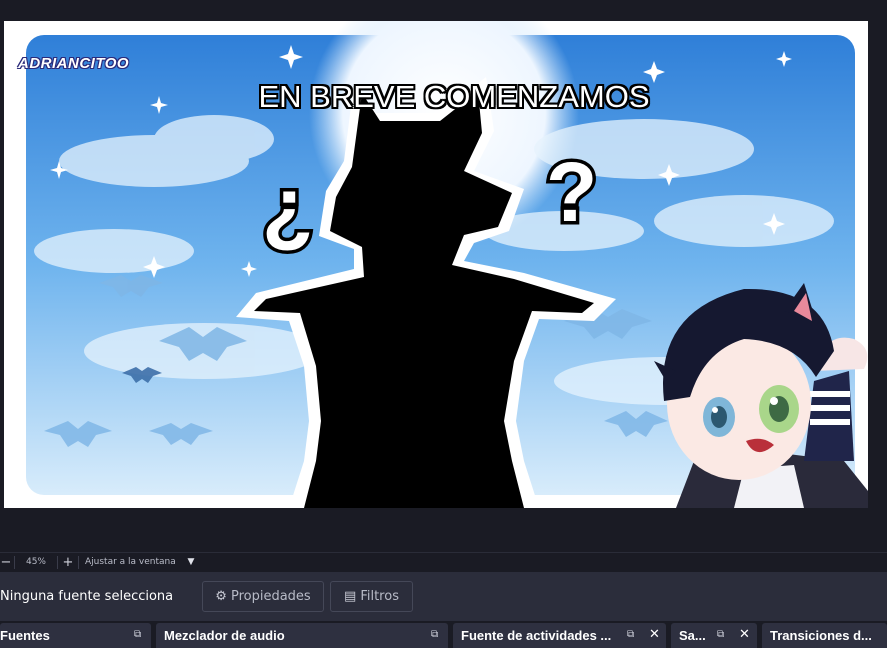  I want to click on inverted-question-mark: ¿, so click(287, 207).